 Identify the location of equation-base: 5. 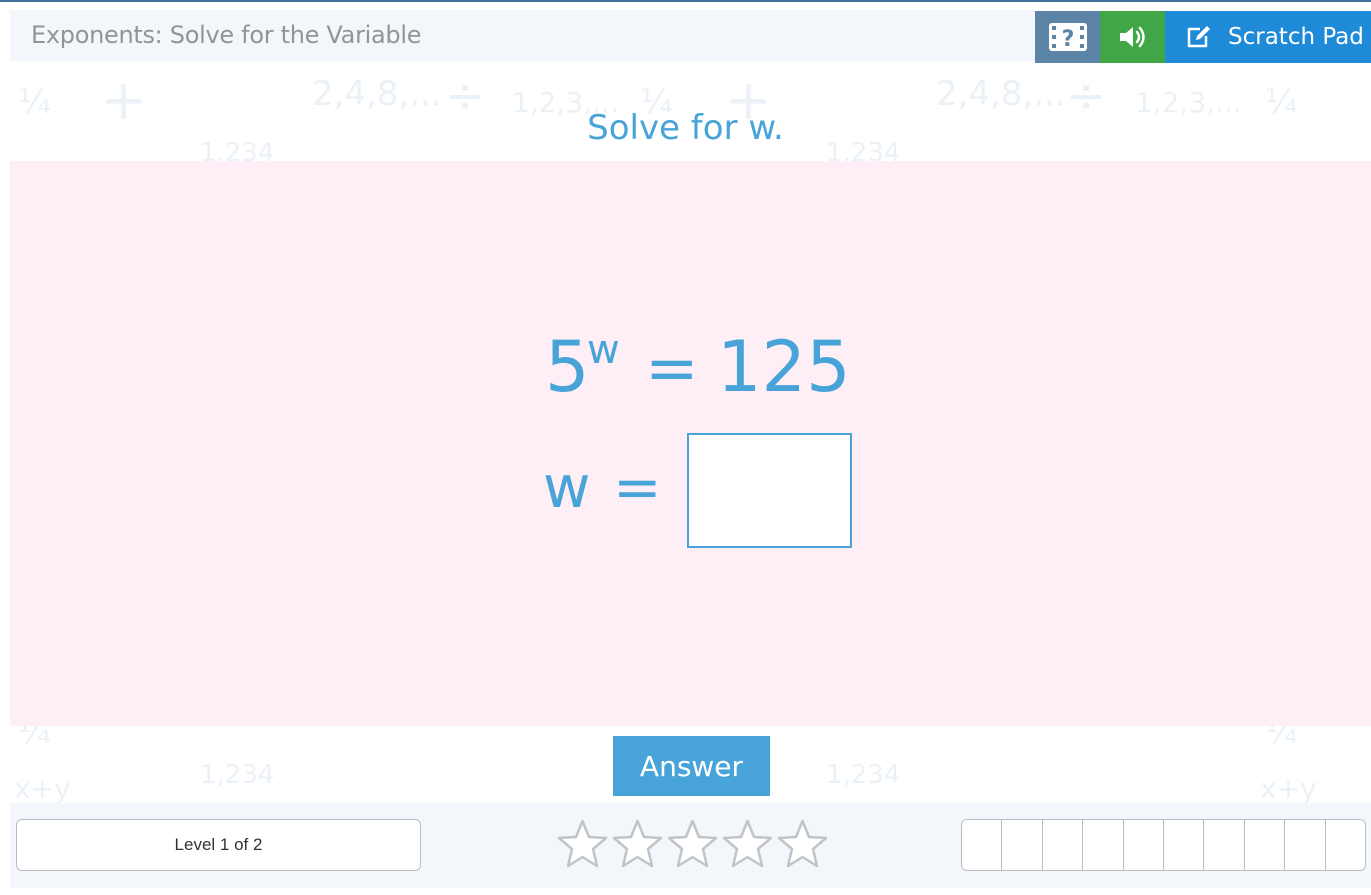
(567, 367).